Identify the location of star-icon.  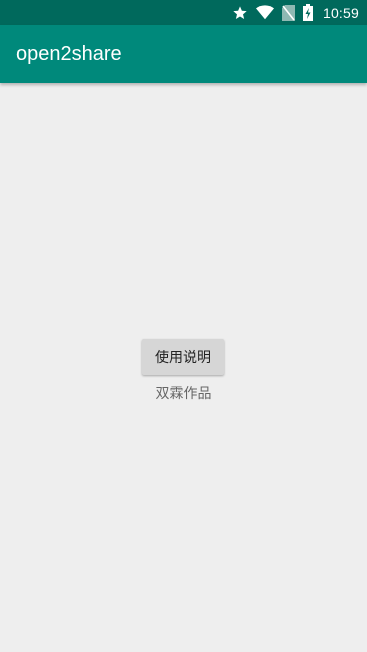
(240, 13).